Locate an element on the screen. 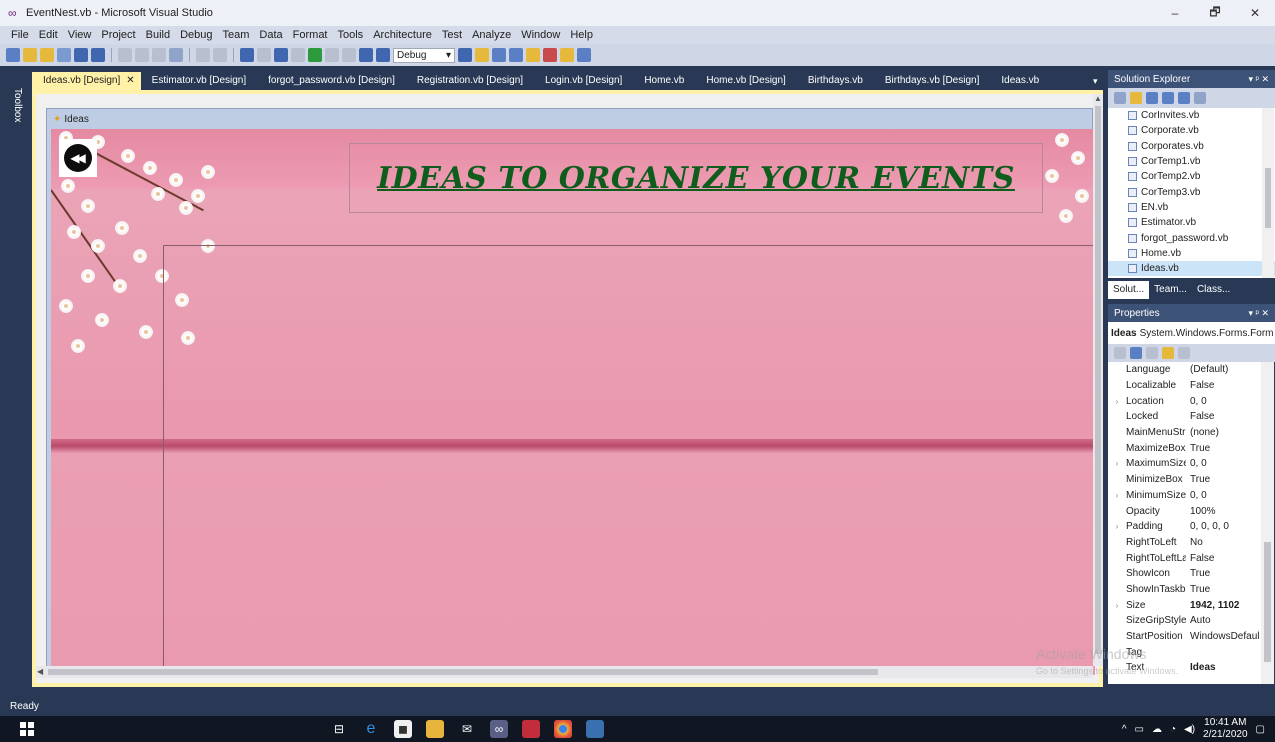 Image resolution: width=1275 pixels, height=742 pixels. property-value: (Default) is located at coordinates (1223, 369).